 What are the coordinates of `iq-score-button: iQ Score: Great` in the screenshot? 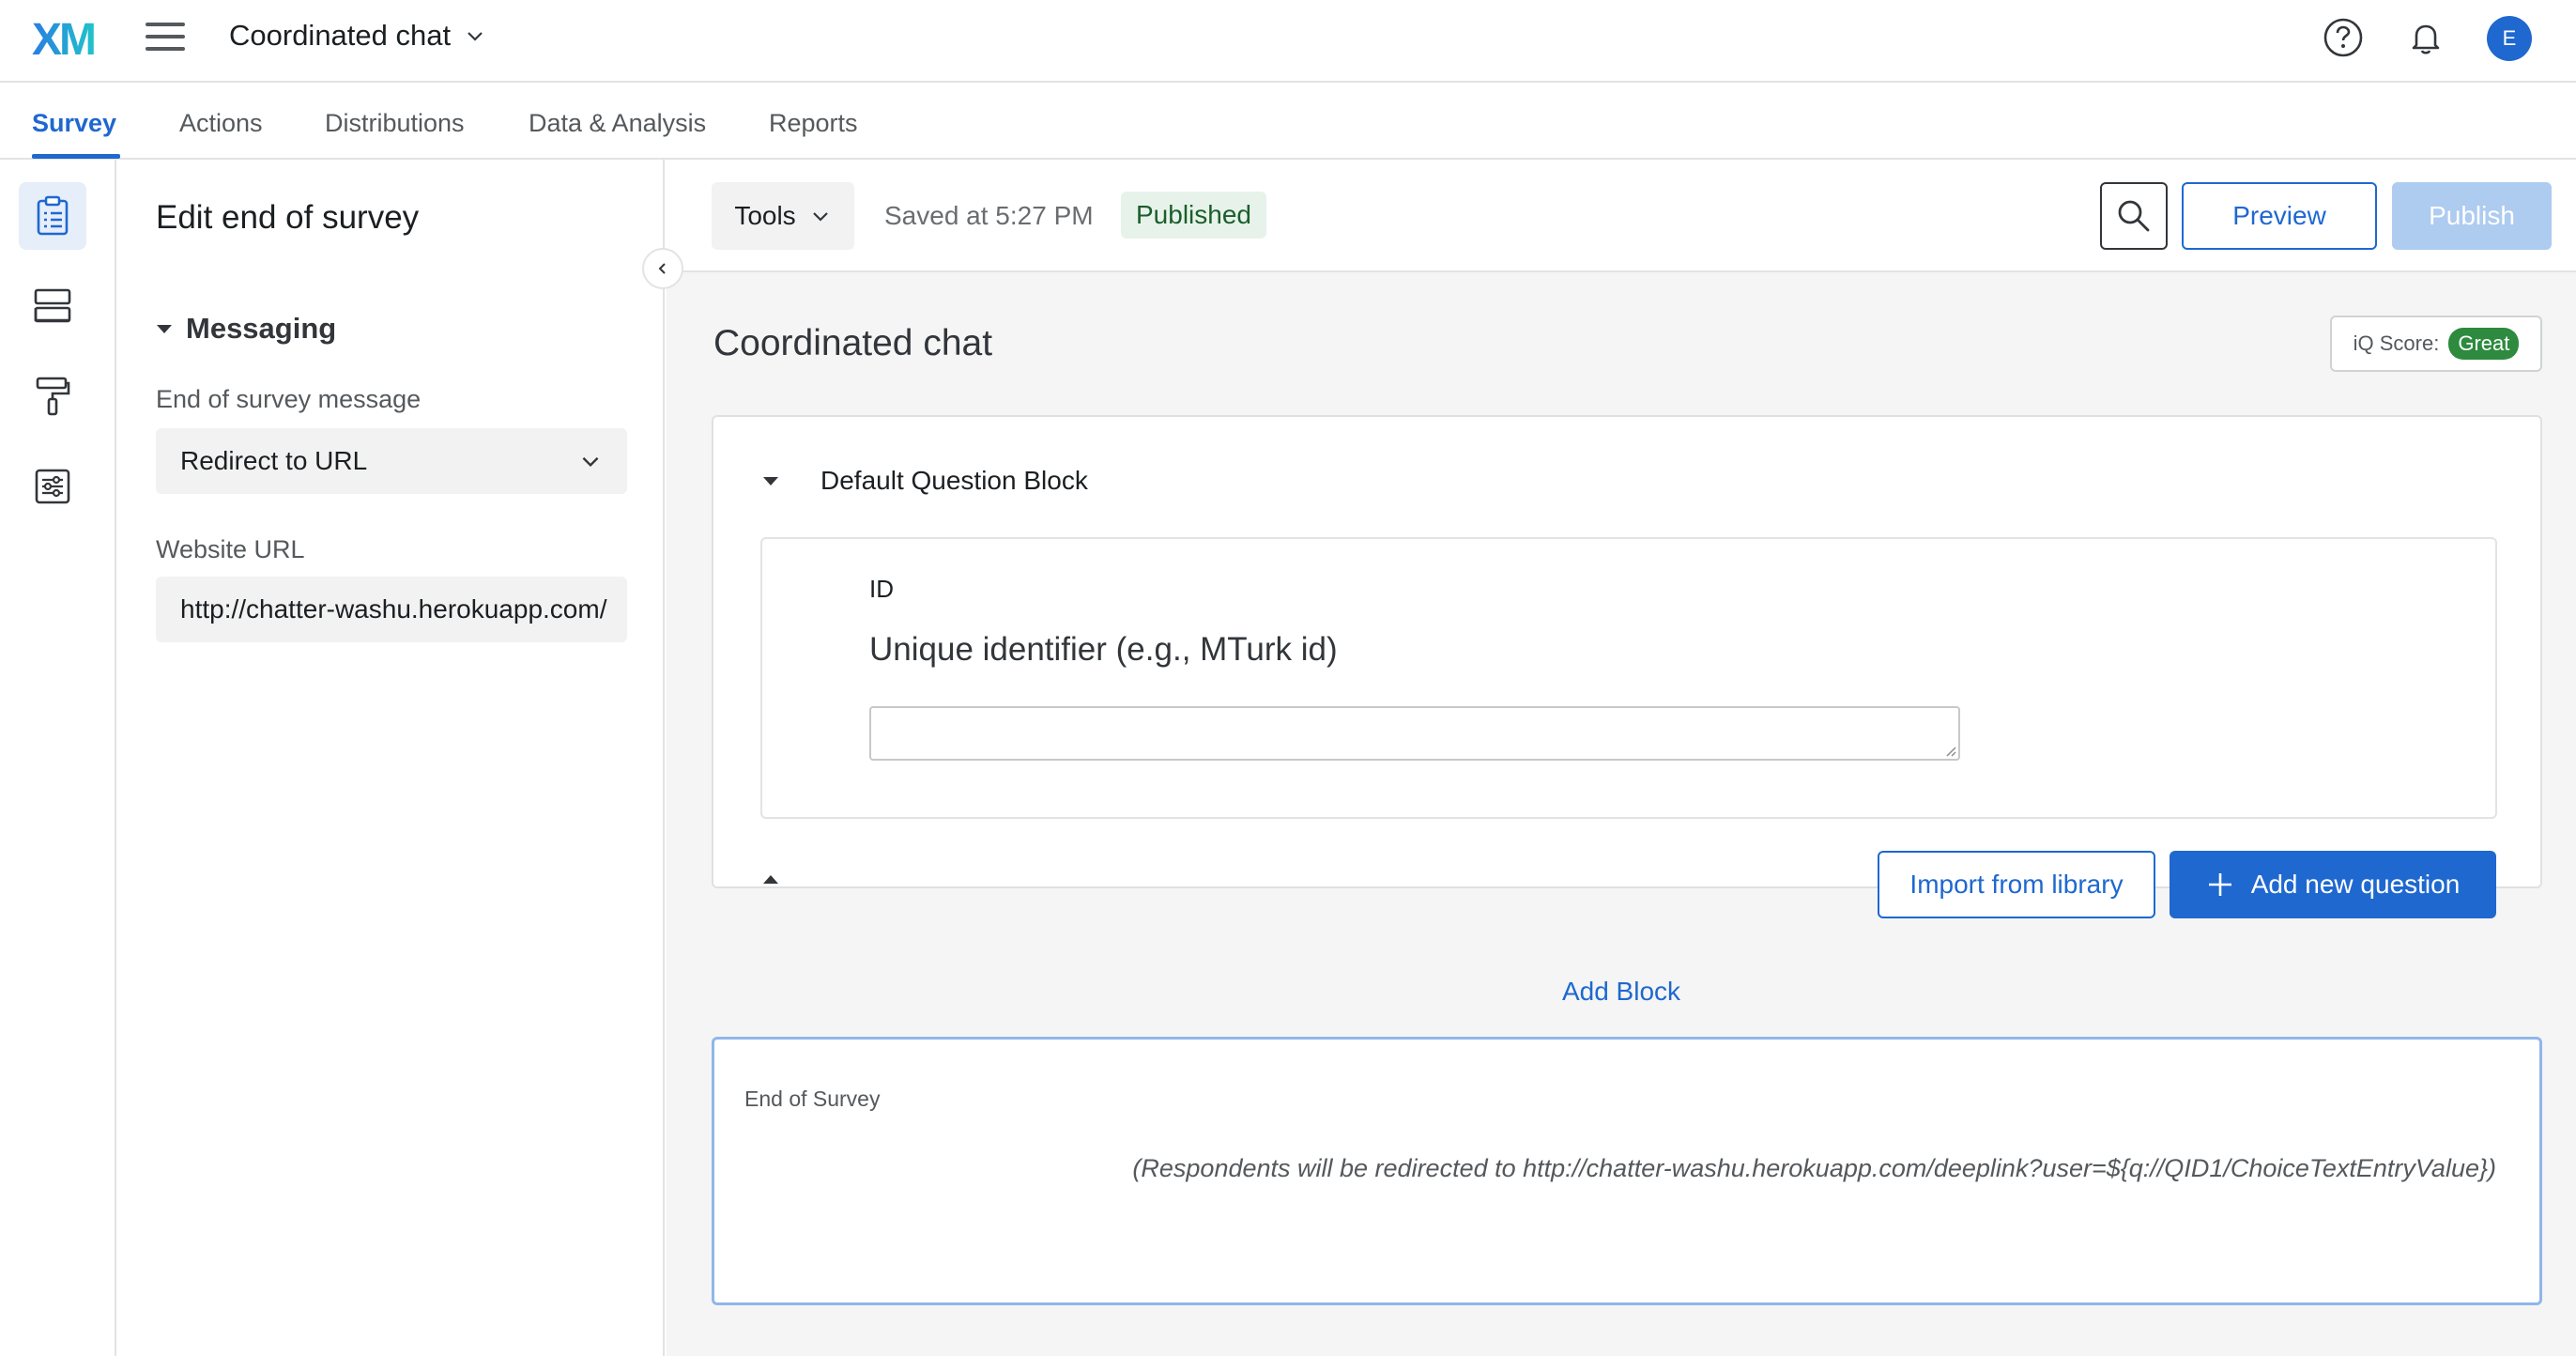 It's located at (2436, 344).